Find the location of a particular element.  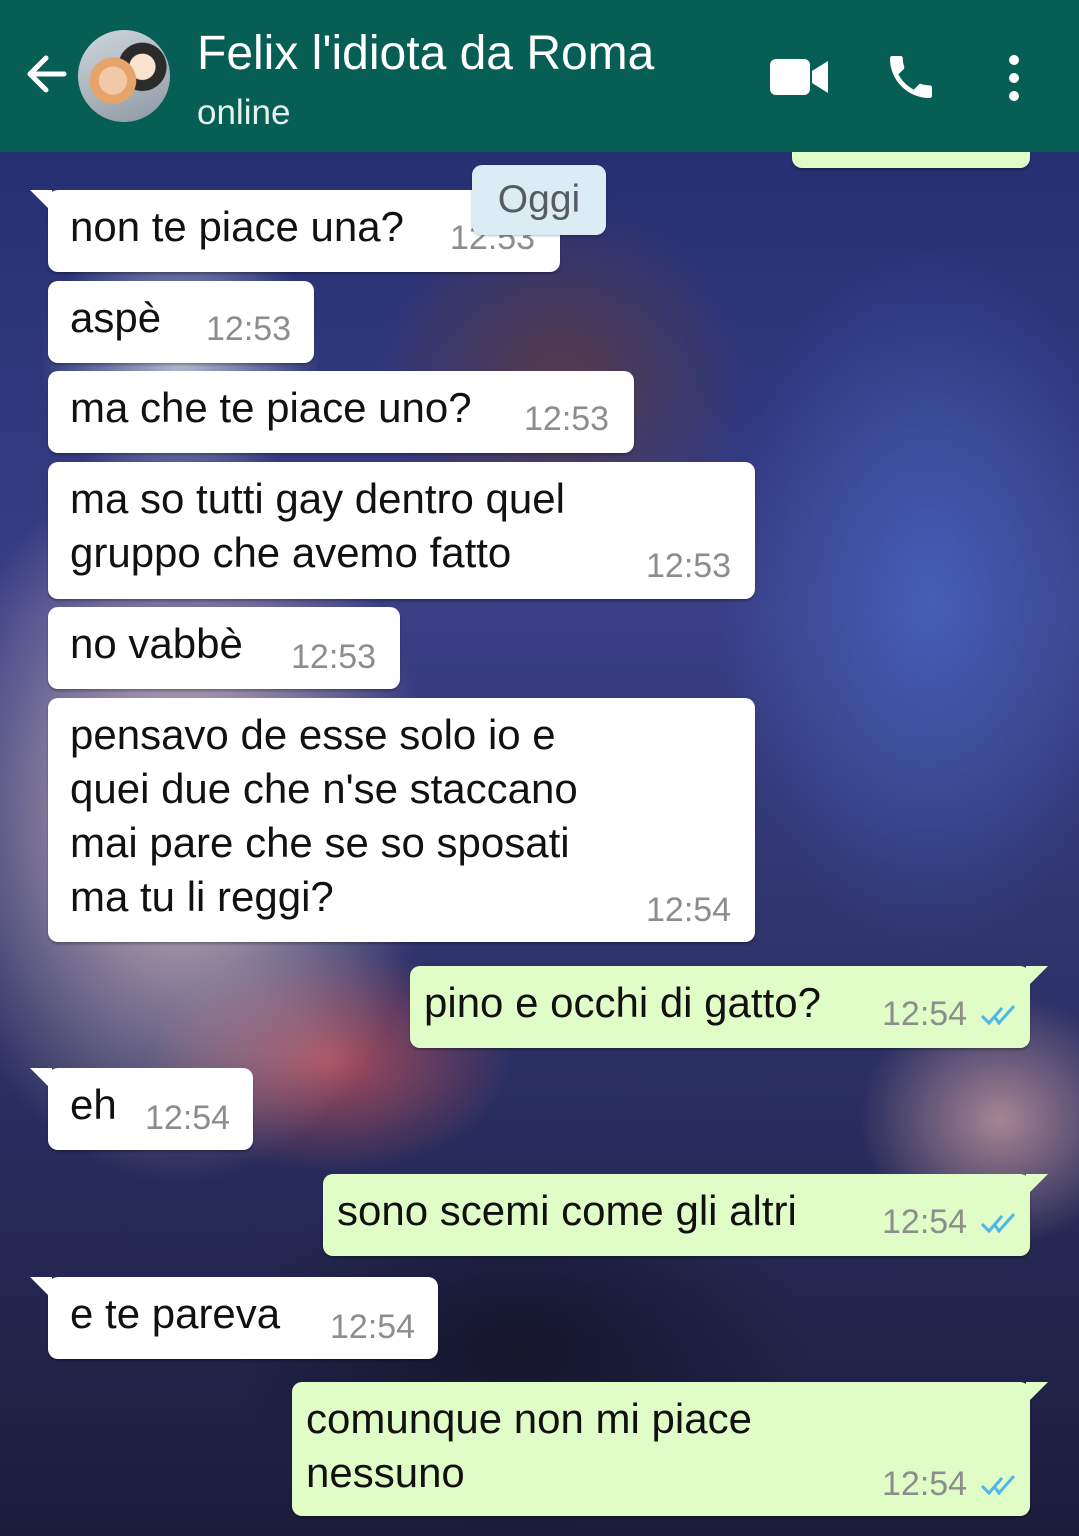

message-bubble-outgoing: pino e occhi di gatto? 12:54 is located at coordinates (729, 1007).